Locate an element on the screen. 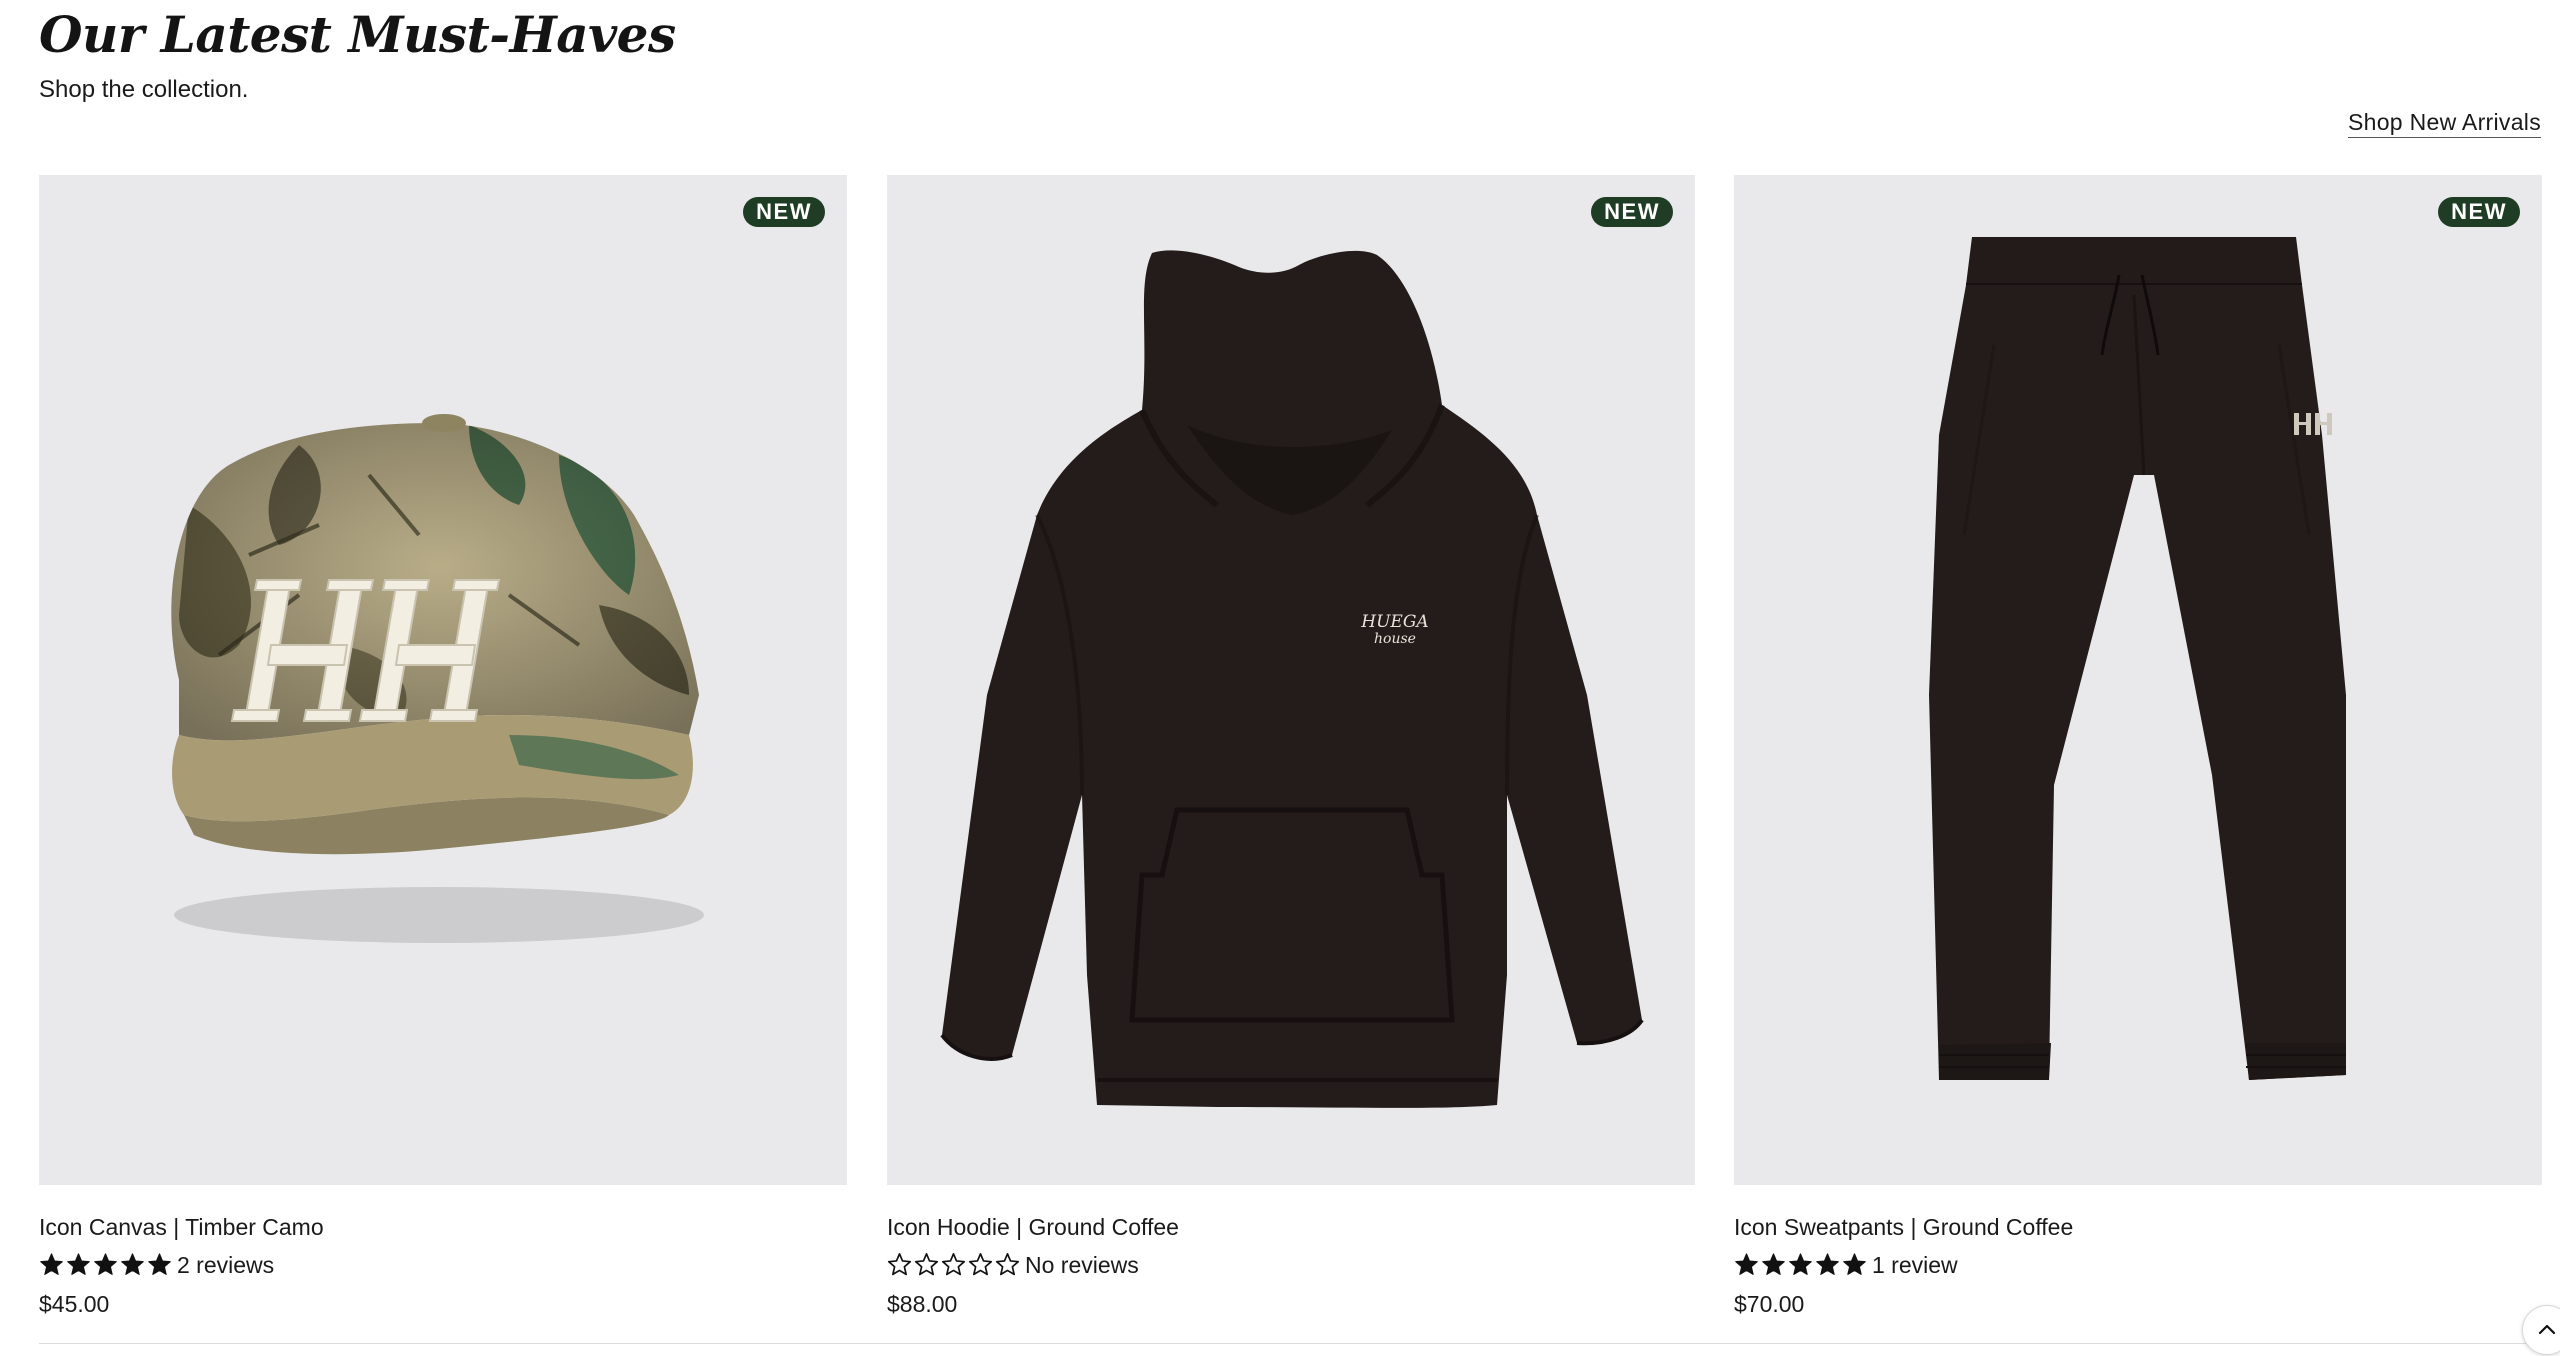 This screenshot has height=1356, width=2560. product-price: $88.00 is located at coordinates (922, 1304).